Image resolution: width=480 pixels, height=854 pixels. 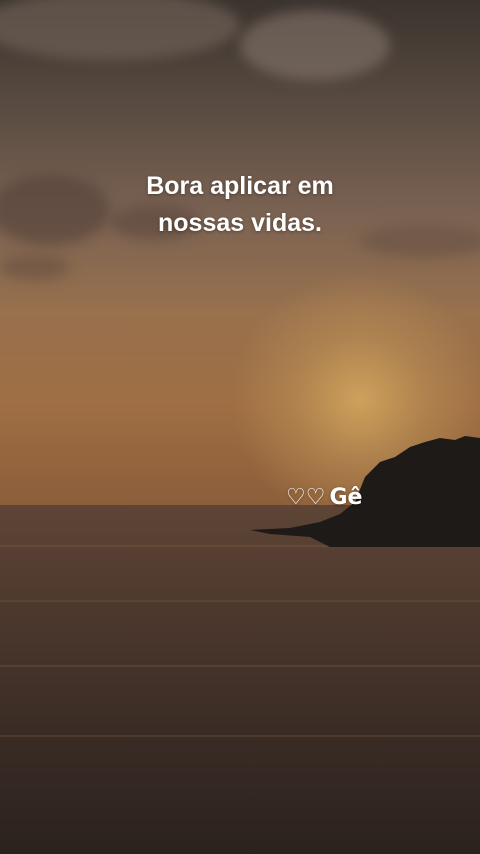 What do you see at coordinates (306, 497) in the screenshot?
I see `heart-icon: ♡♡` at bounding box center [306, 497].